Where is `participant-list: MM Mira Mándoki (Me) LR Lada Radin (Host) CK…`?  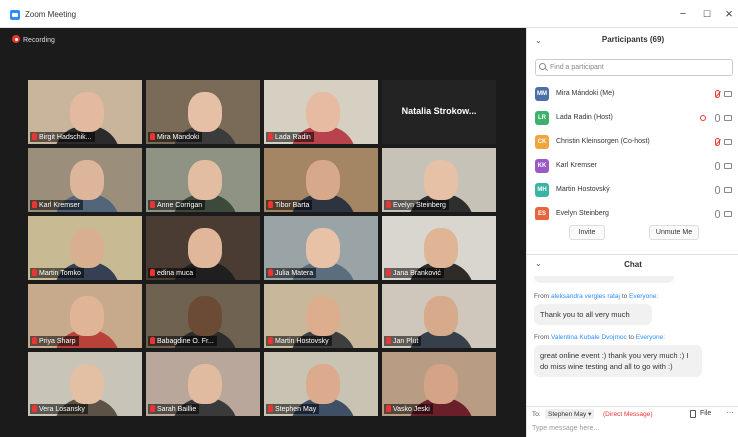 participant-list: MM Mira Mándoki (Me) LR Lada Radin (Host) CK… is located at coordinates (632, 151).